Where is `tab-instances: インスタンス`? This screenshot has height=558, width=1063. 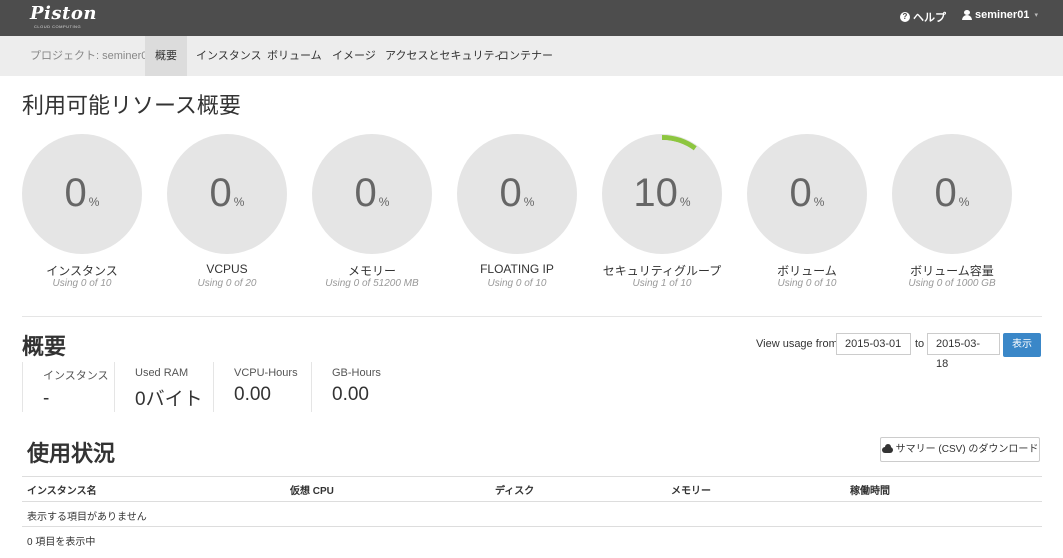
tab-instances: インスタンス is located at coordinates (229, 56).